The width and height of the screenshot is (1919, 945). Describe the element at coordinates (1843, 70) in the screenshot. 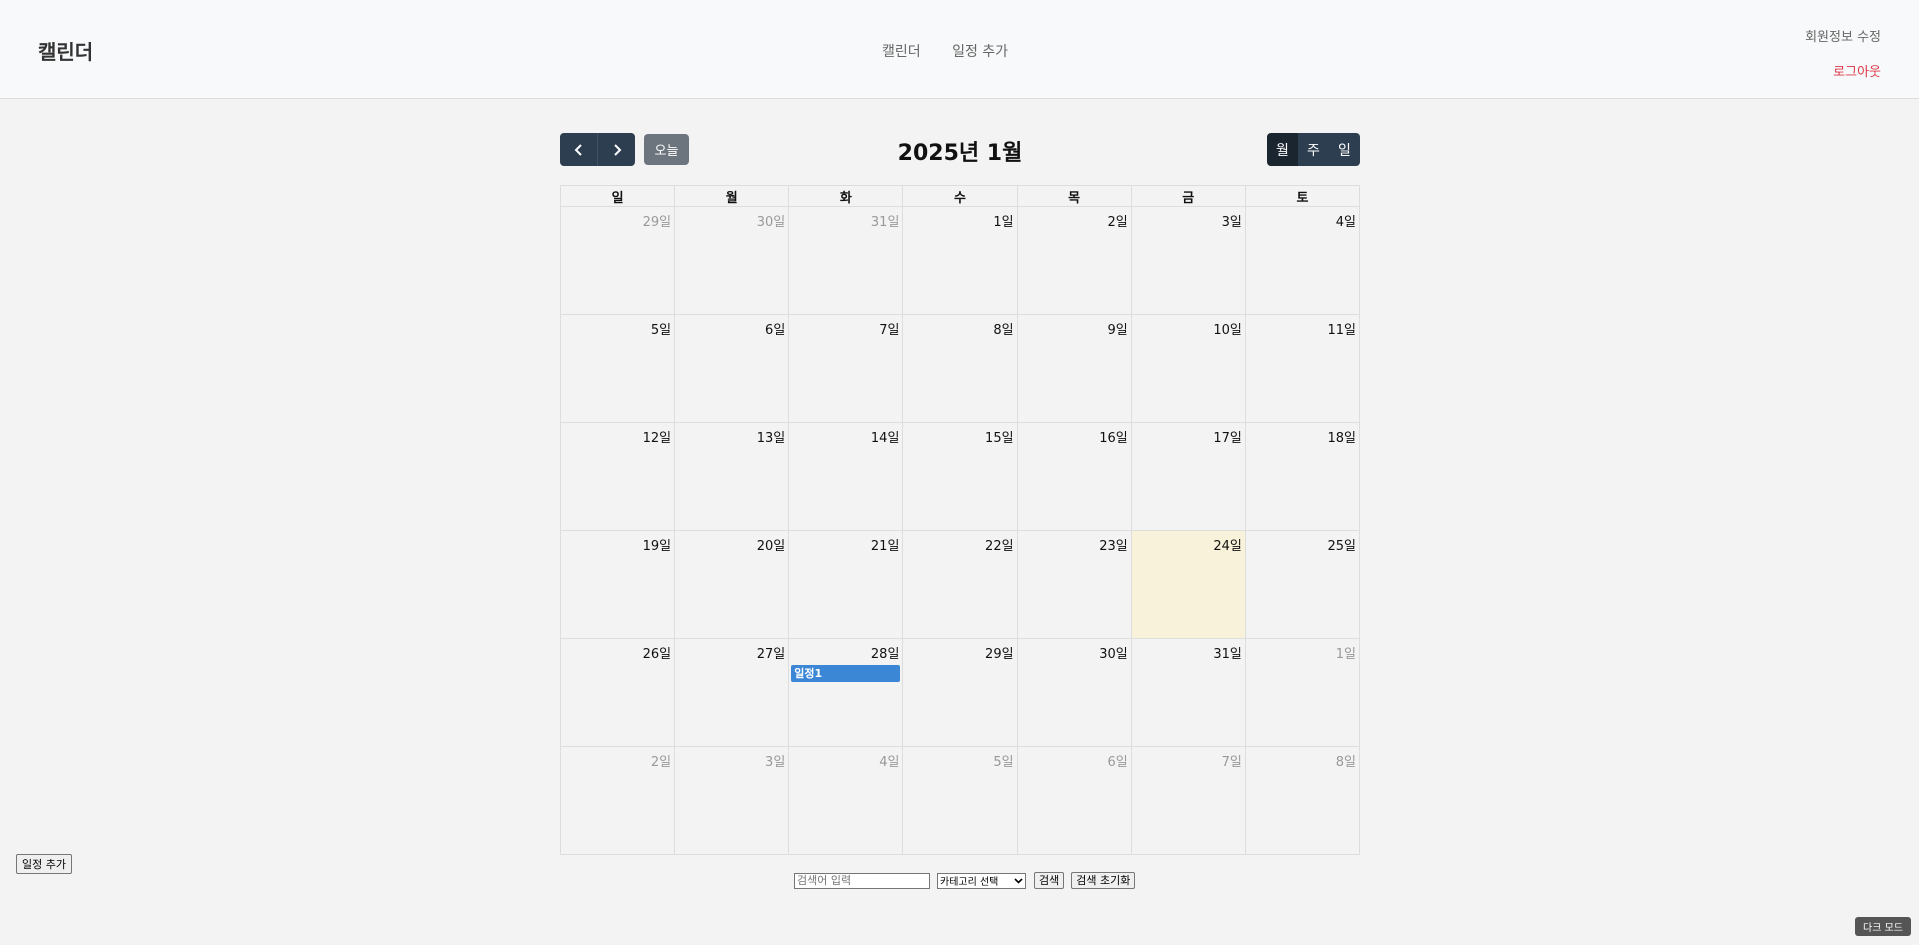

I see `logout-link: 로그아웃` at that location.